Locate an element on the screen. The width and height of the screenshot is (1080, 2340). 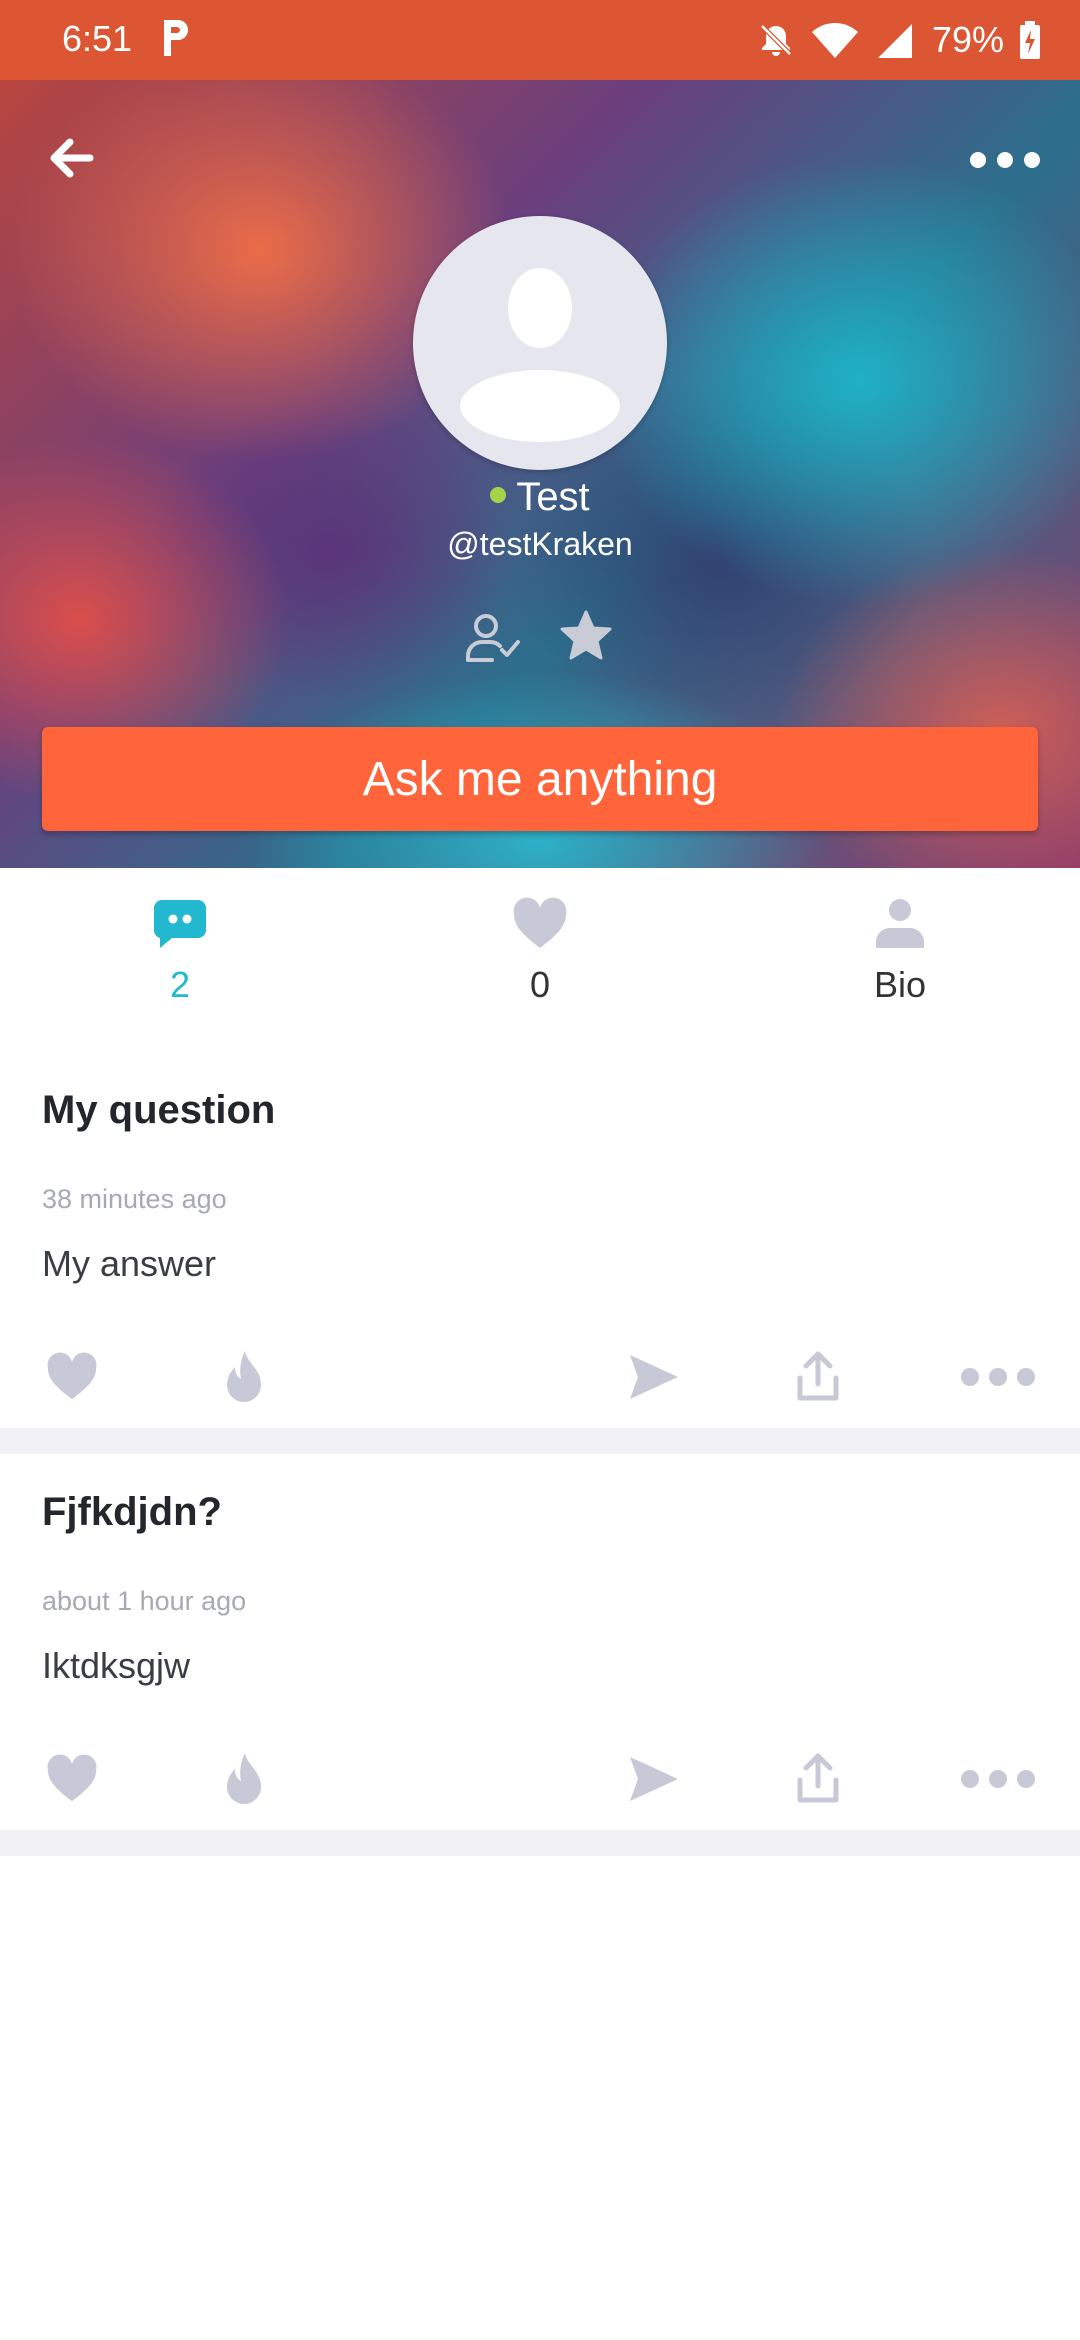
status-bar: 6:51 79% is located at coordinates (540, 40).